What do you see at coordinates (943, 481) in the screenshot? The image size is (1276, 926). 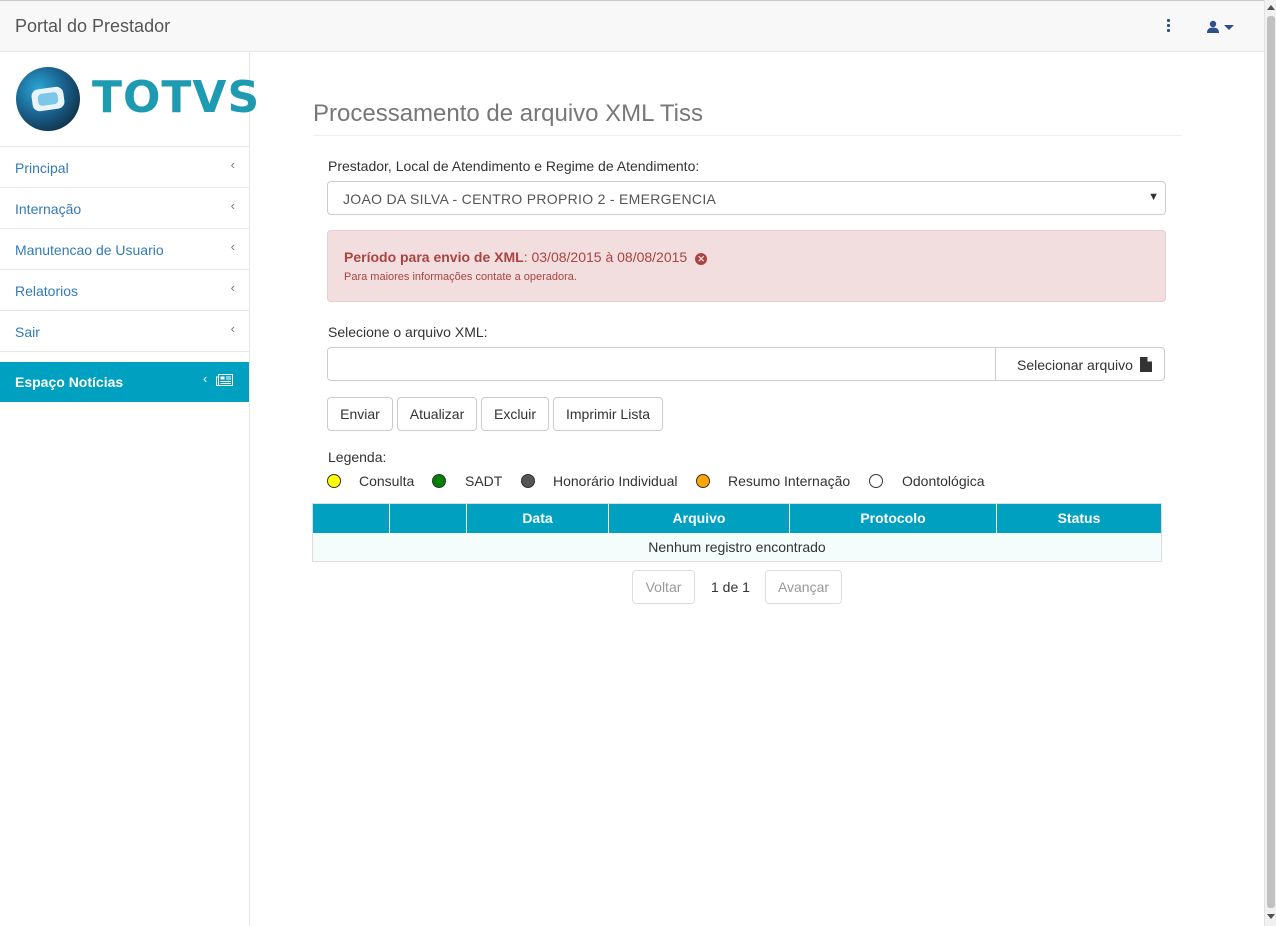 I see `legend-item-odontologica: Odontológica` at bounding box center [943, 481].